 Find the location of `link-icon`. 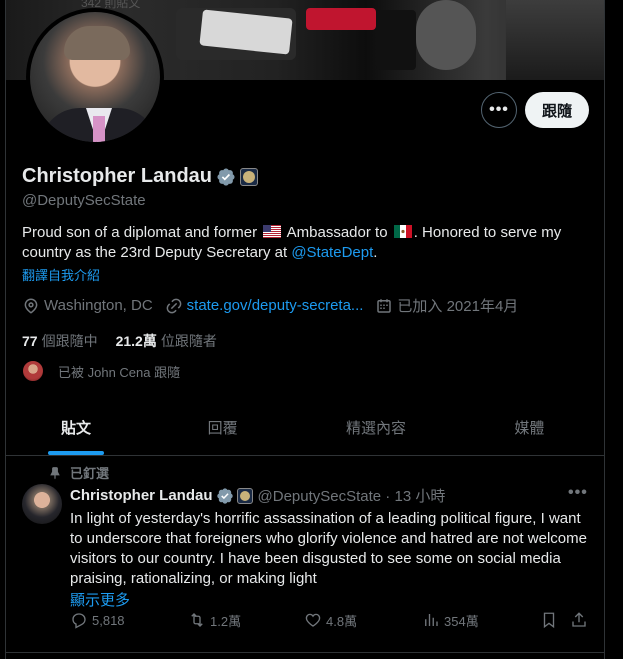

link-icon is located at coordinates (174, 305).